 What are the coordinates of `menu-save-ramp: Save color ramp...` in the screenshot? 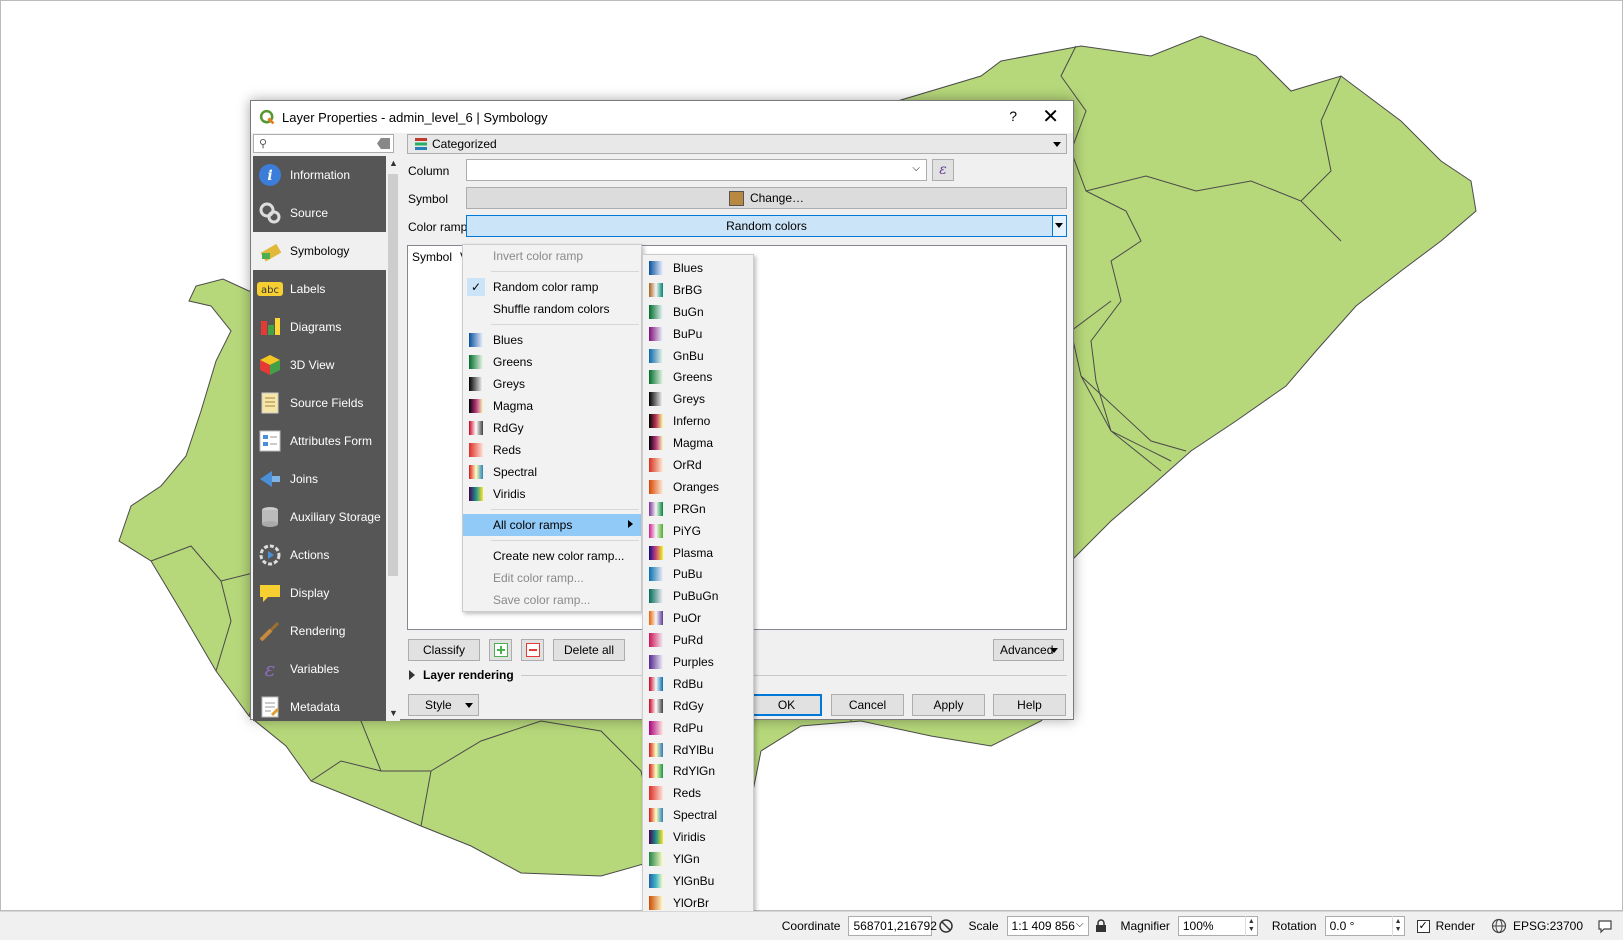 It's located at (552, 600).